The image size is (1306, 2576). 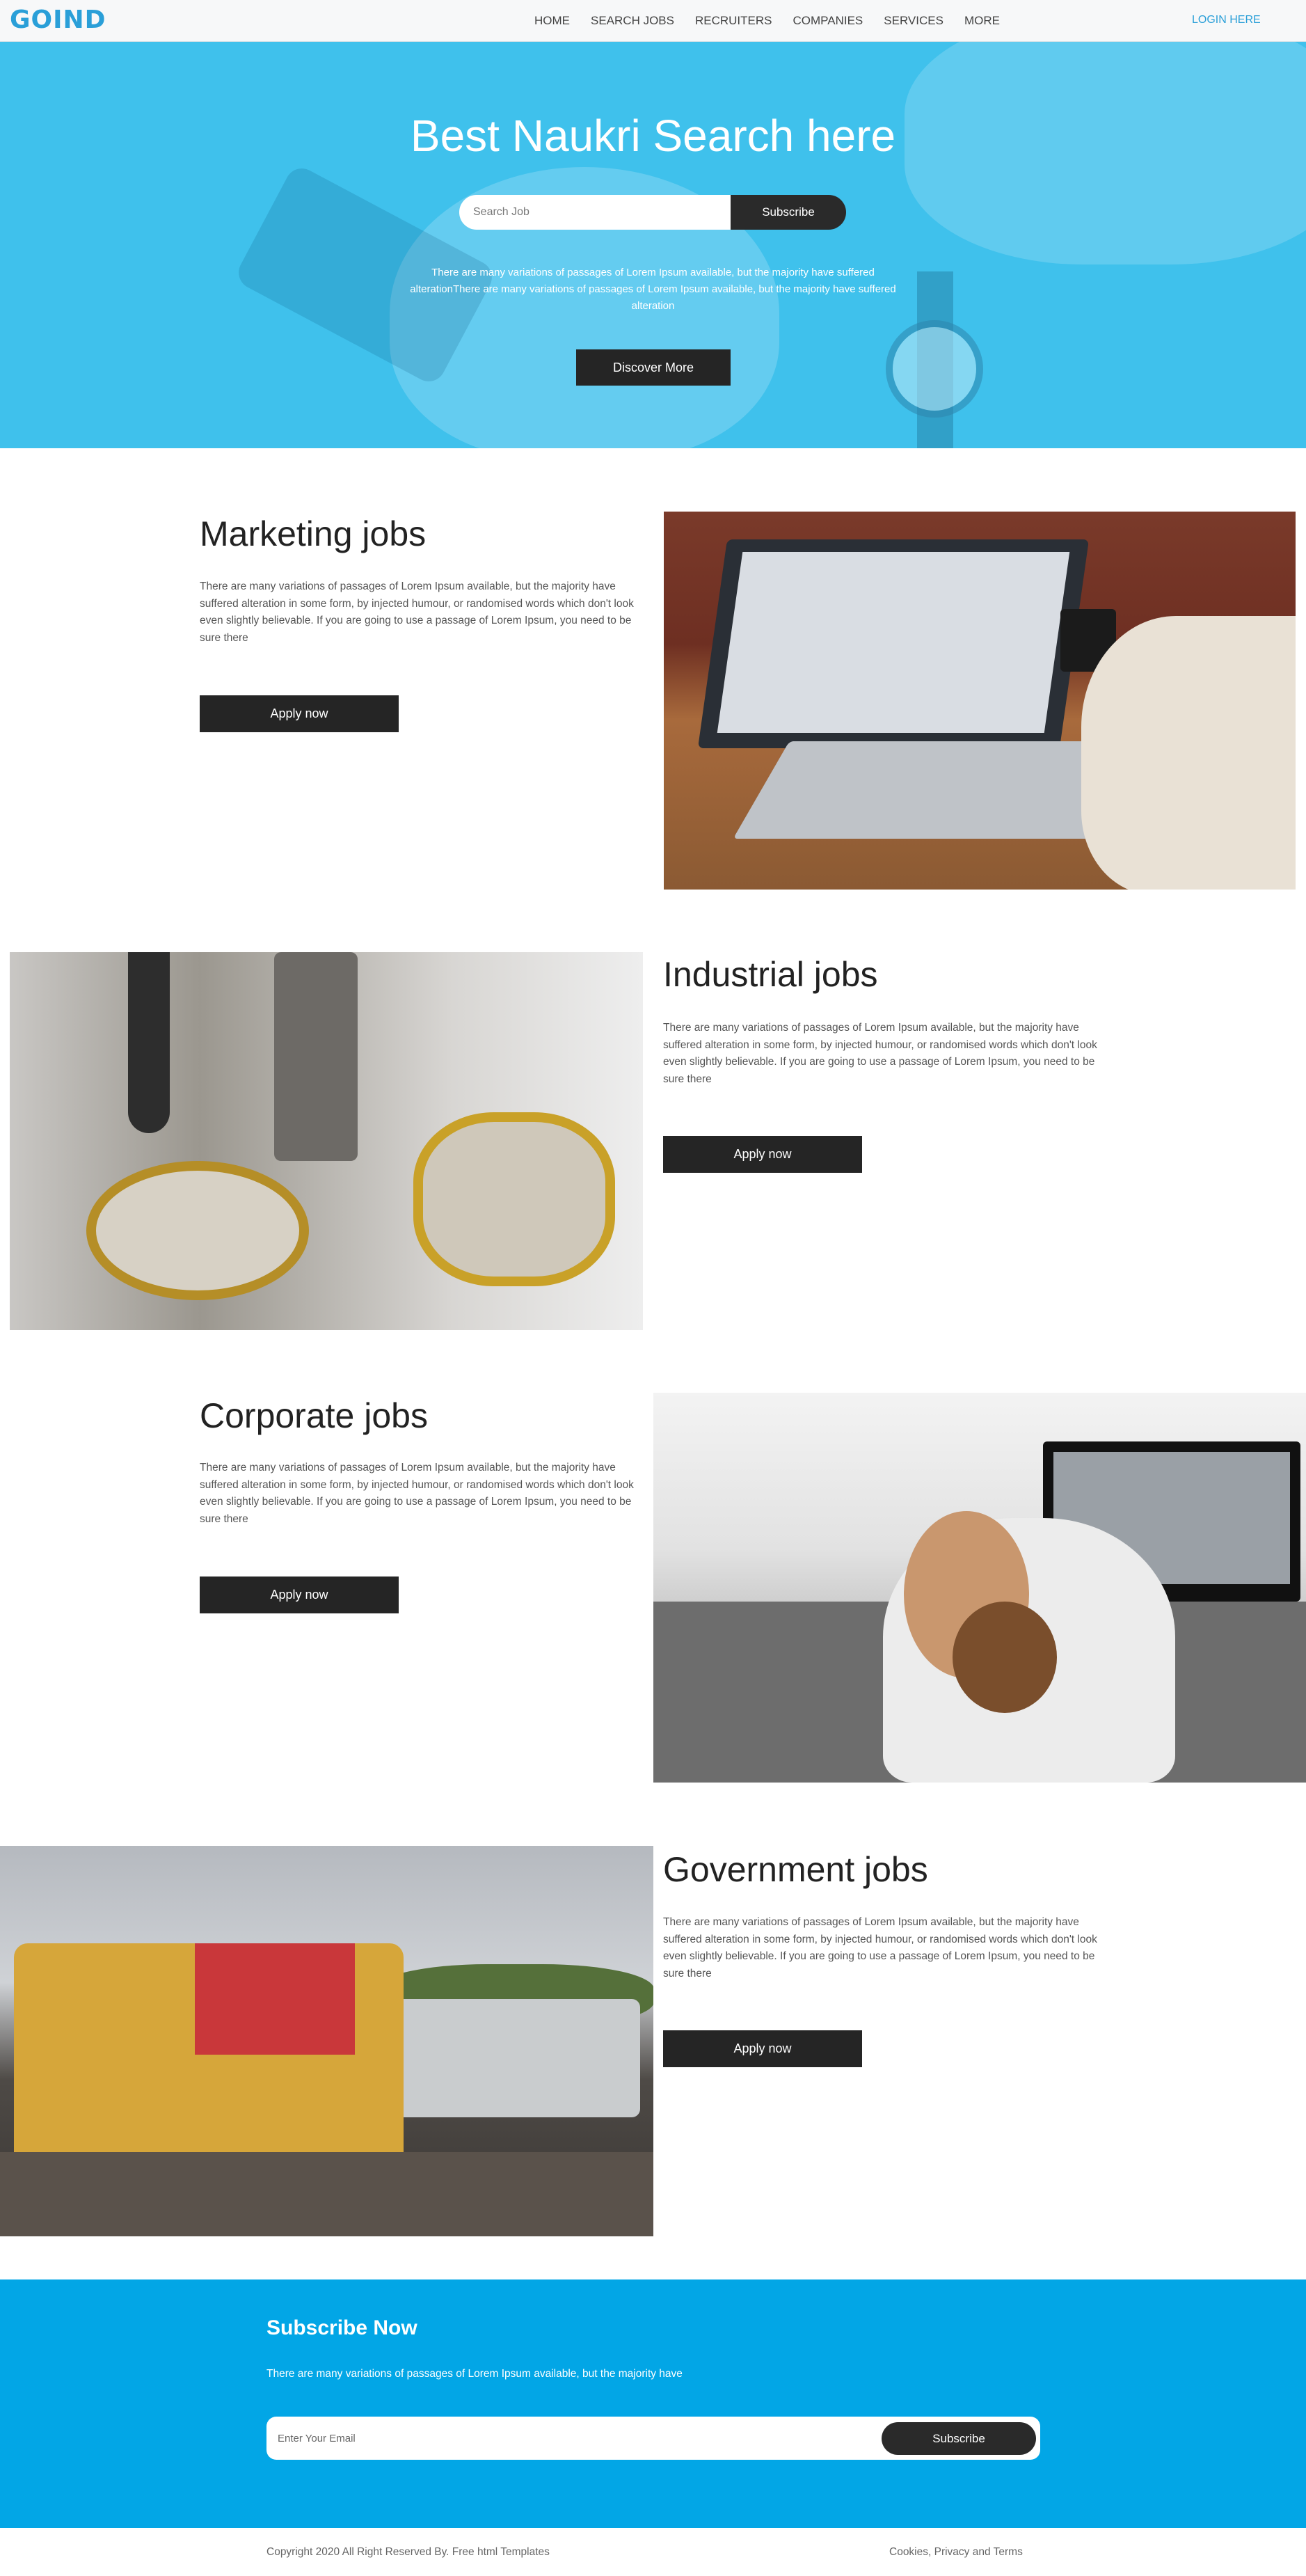 What do you see at coordinates (515, 2058) in the screenshot?
I see `train-coach-shape` at bounding box center [515, 2058].